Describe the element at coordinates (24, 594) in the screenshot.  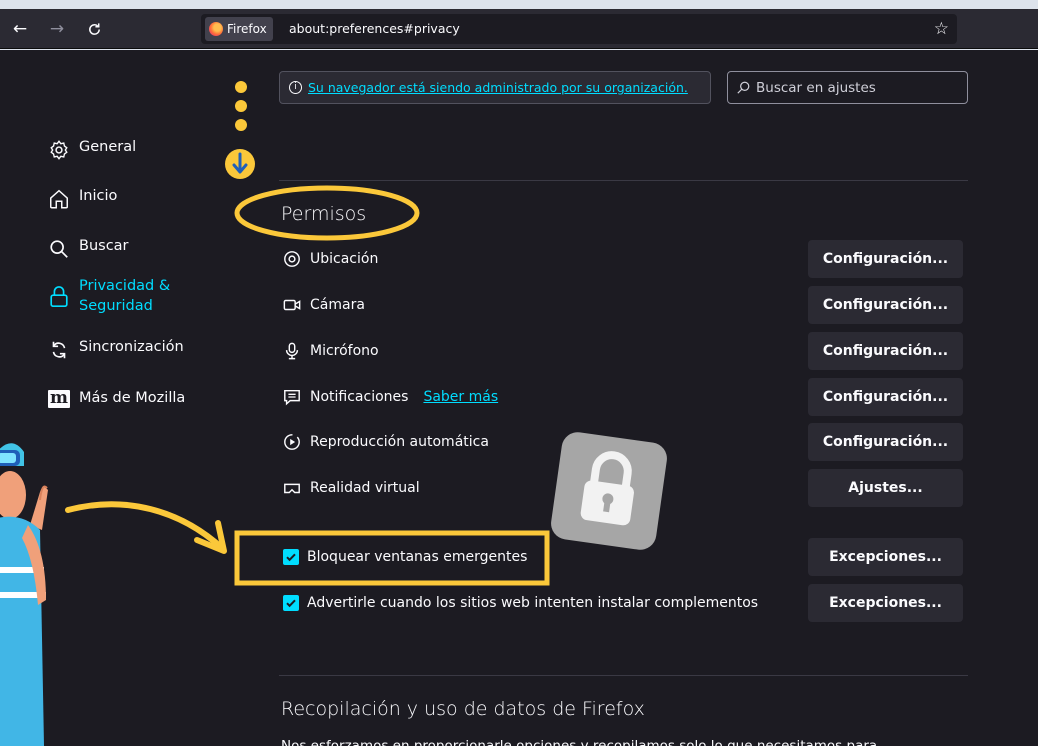
I see `character-illustration` at that location.